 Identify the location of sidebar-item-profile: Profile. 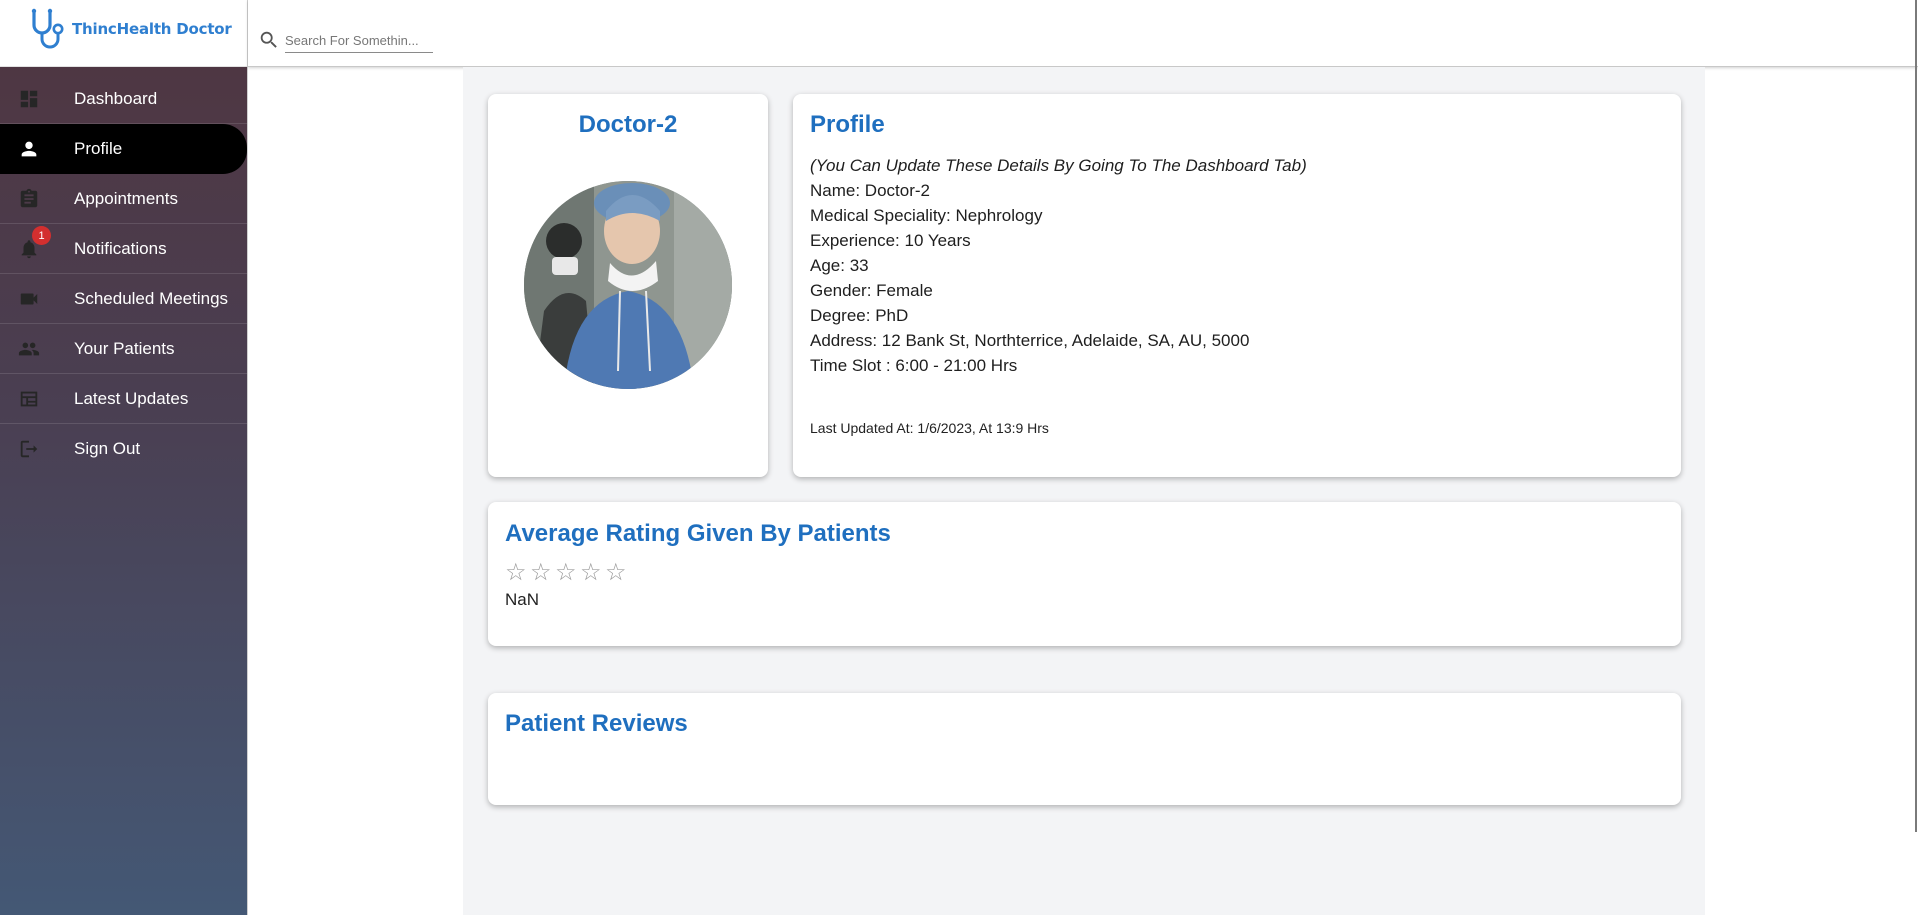
(123, 149).